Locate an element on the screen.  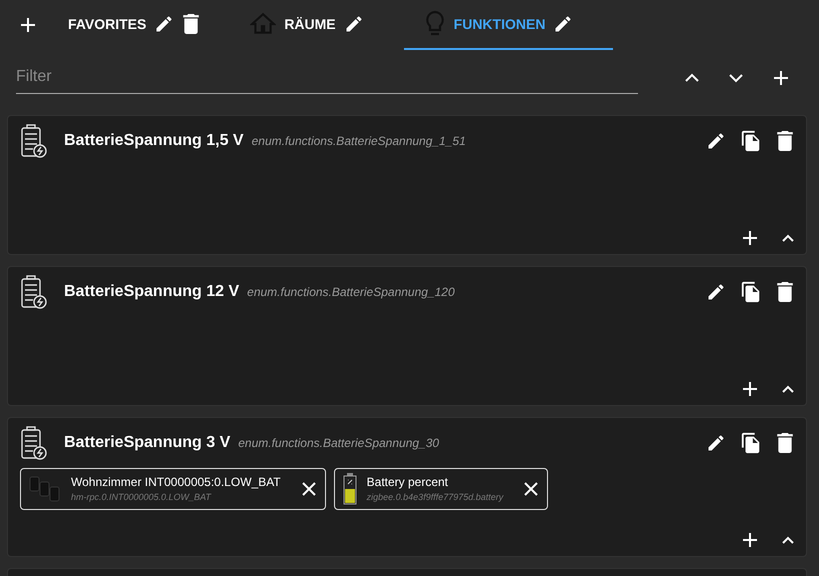
tab: RÄUME is located at coordinates (307, 25).